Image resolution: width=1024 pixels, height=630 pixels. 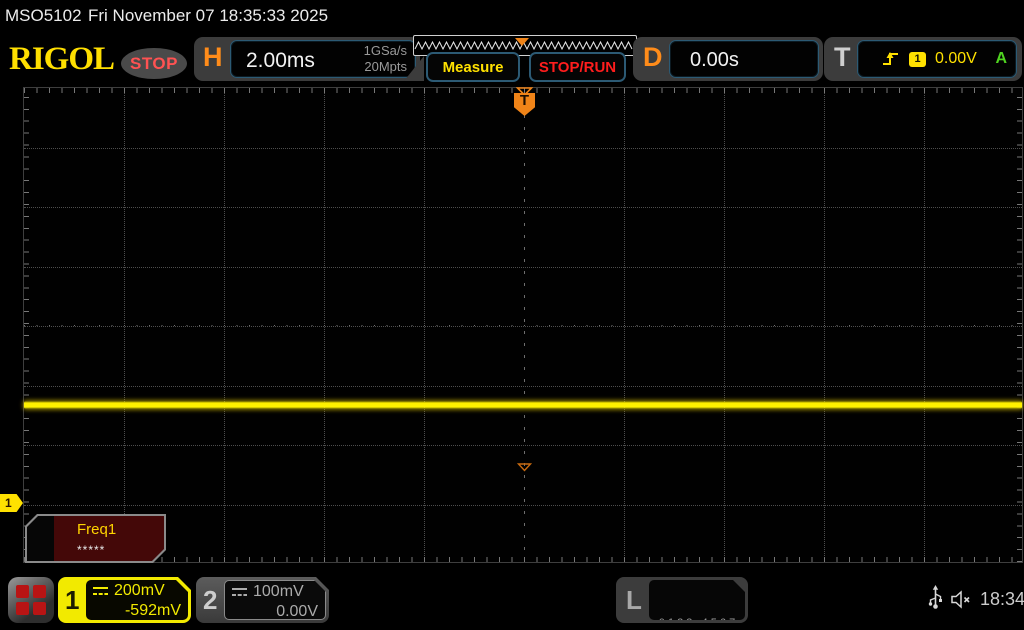 I want to click on measurement-value: *****, so click(x=91, y=550).